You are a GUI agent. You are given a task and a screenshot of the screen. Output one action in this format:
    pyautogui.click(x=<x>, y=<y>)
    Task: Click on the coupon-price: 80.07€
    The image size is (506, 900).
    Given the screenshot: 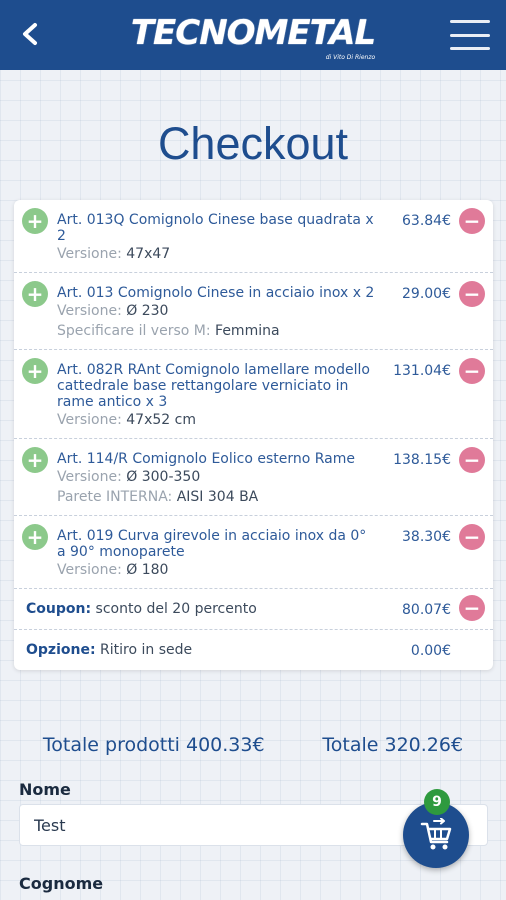 What is the action you would take?
    pyautogui.click(x=426, y=610)
    